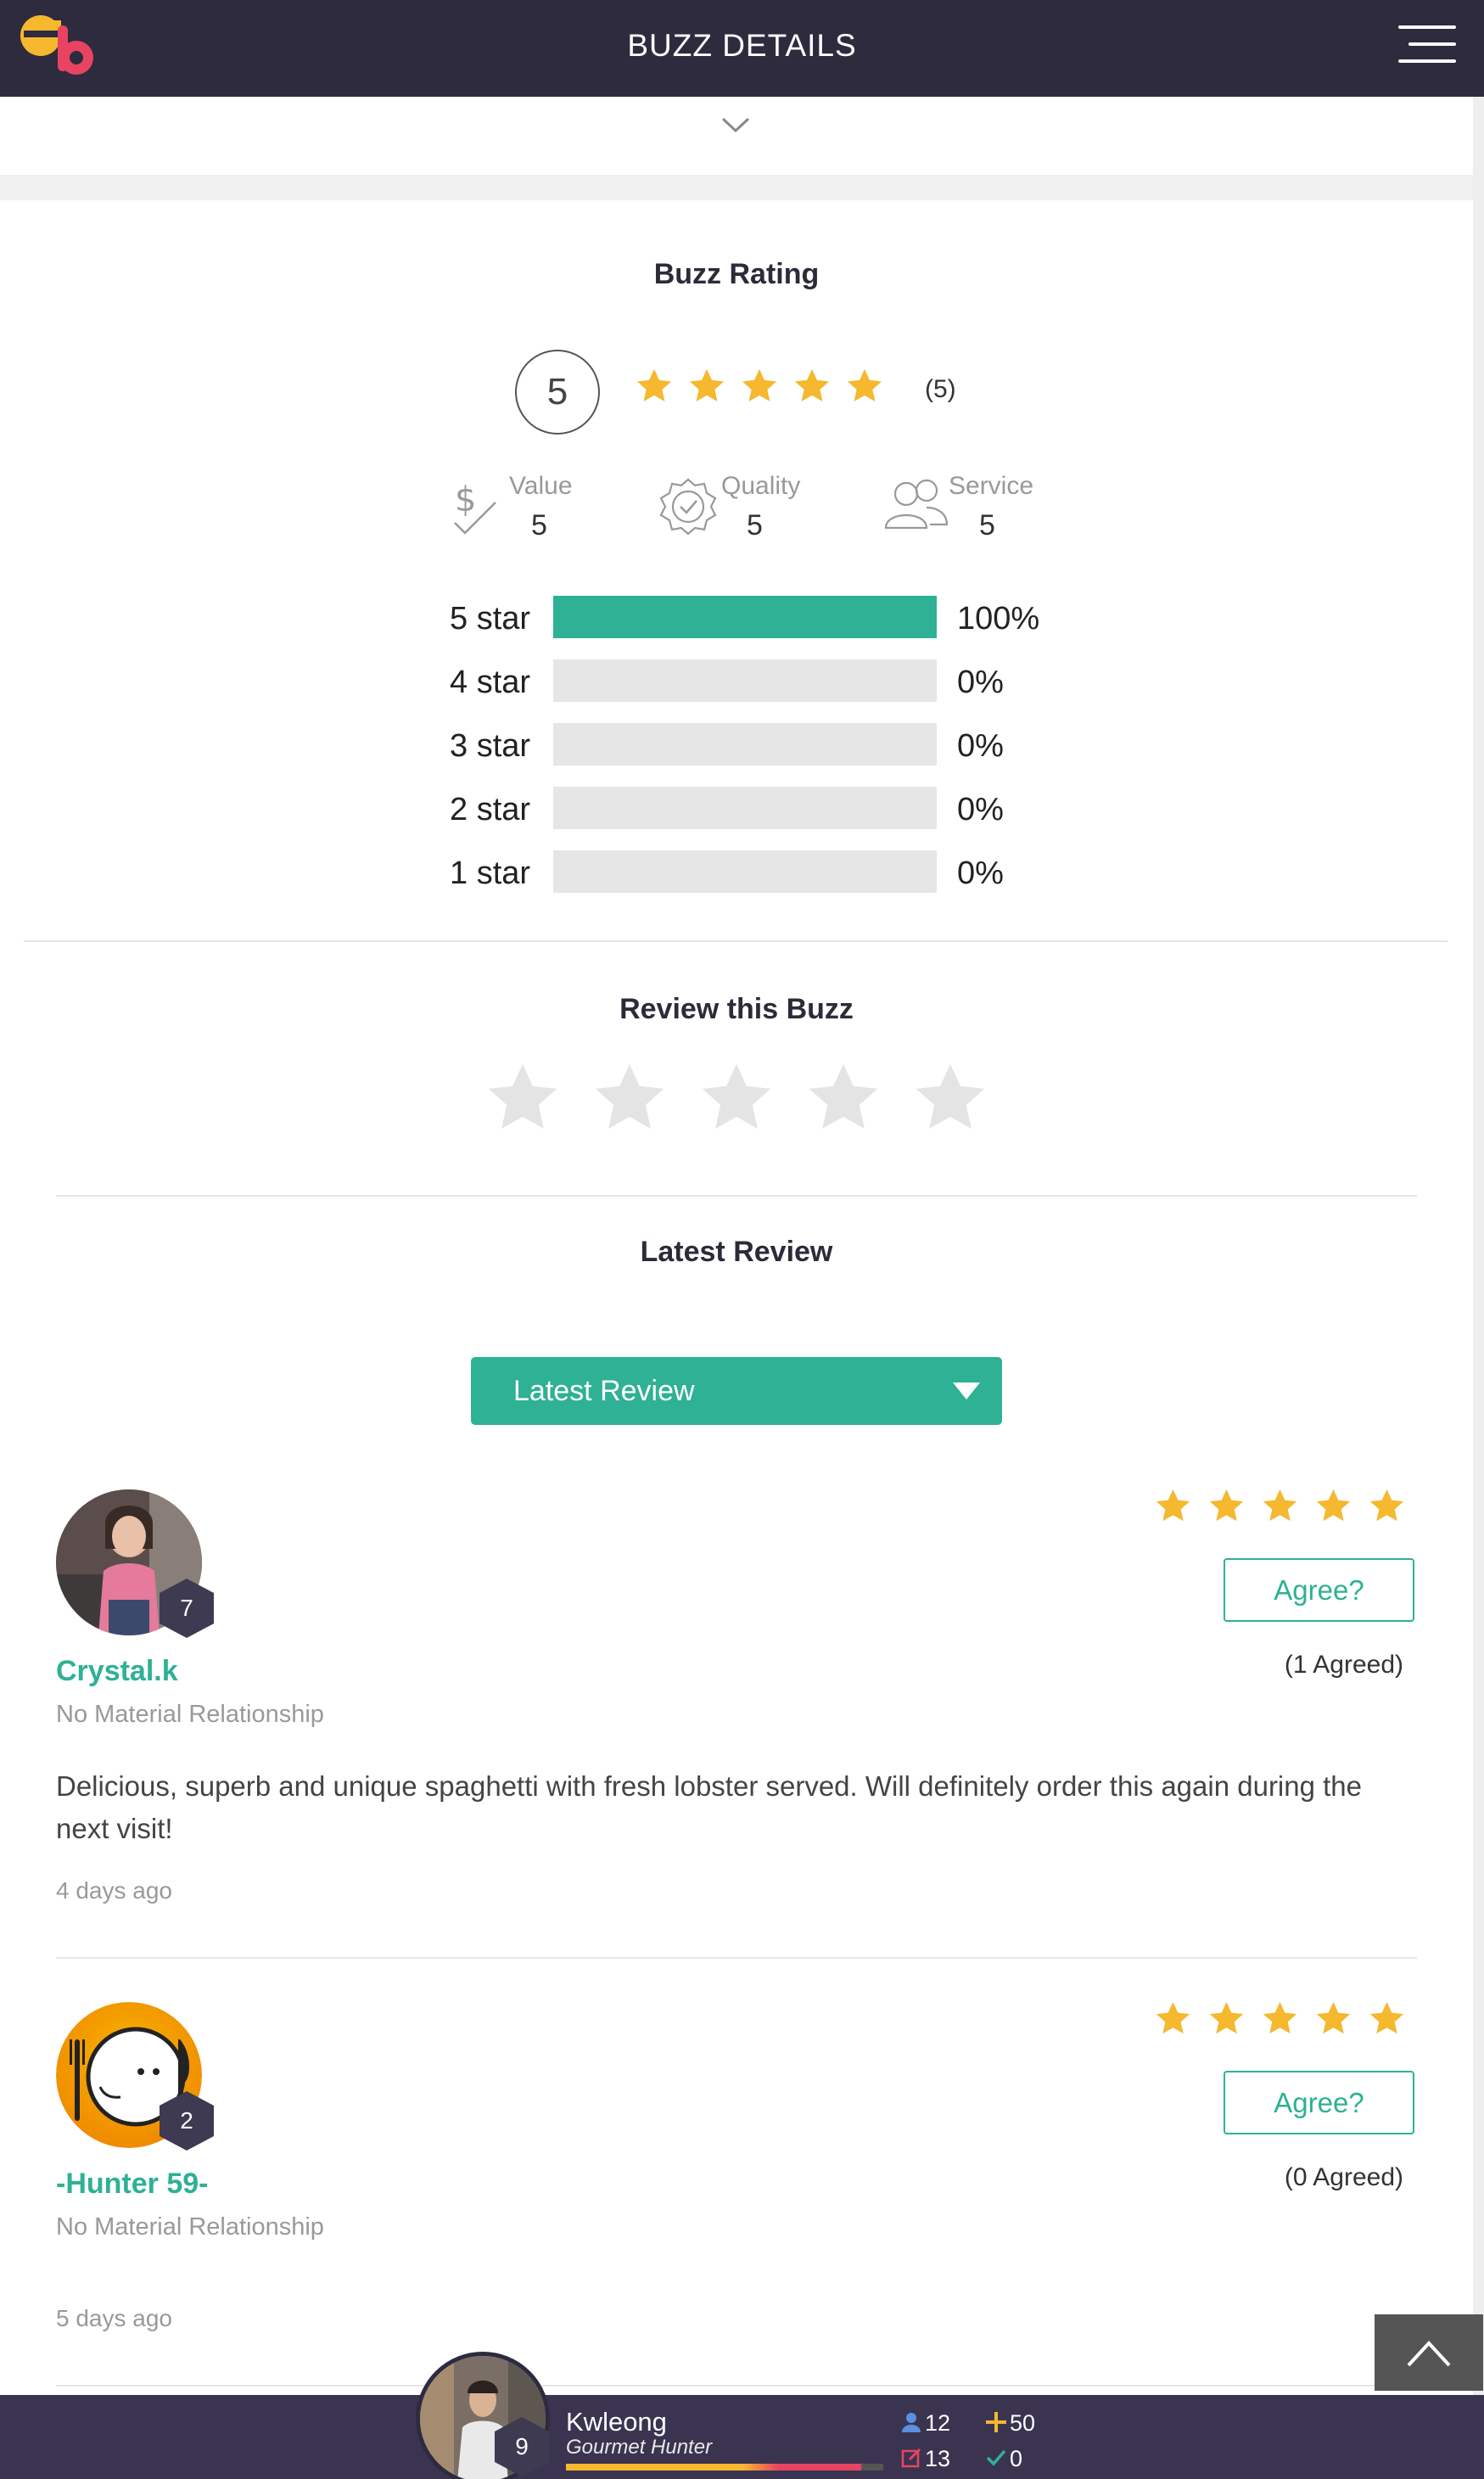 The height and width of the screenshot is (2479, 1484). Describe the element at coordinates (941, 389) in the screenshot. I see `rating-count: (5)` at that location.